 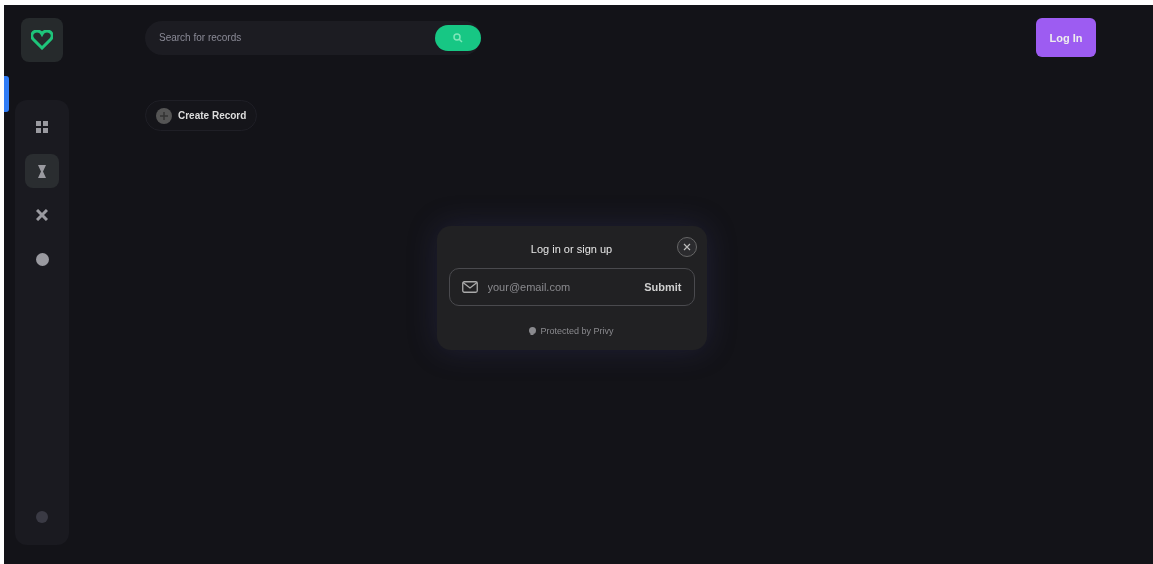 I want to click on privy-logo-icon, so click(x=533, y=331).